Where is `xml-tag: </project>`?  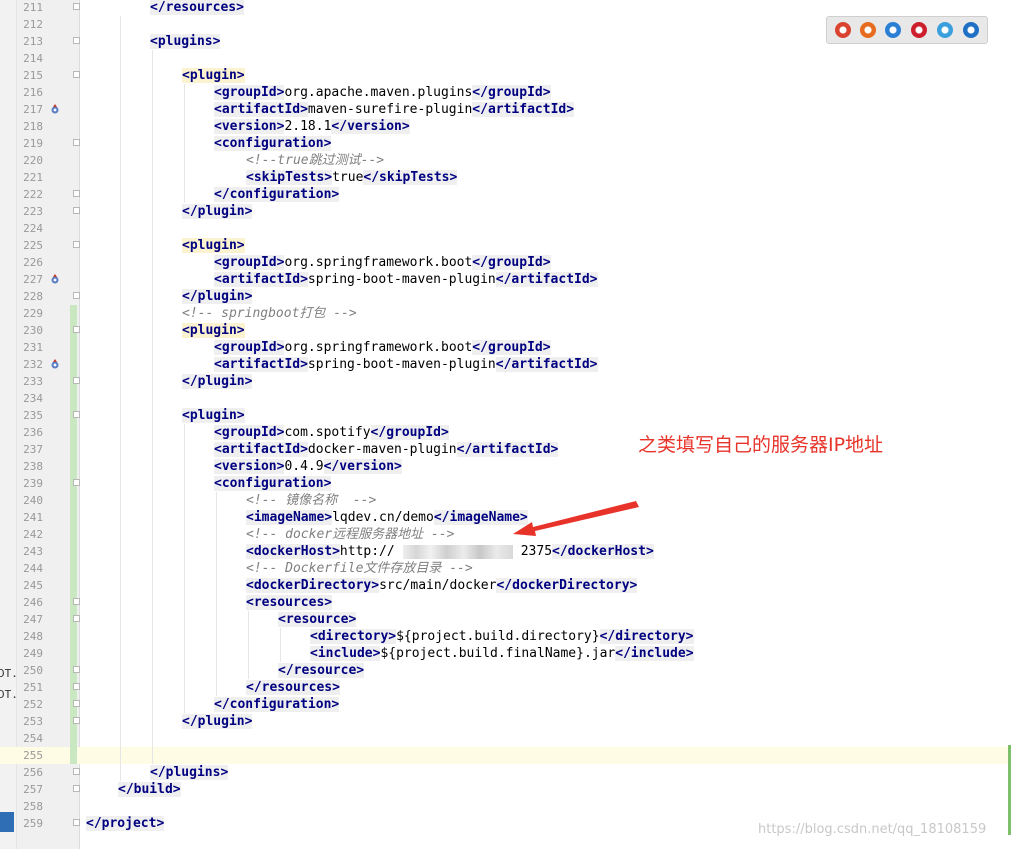 xml-tag: </project> is located at coordinates (125, 823).